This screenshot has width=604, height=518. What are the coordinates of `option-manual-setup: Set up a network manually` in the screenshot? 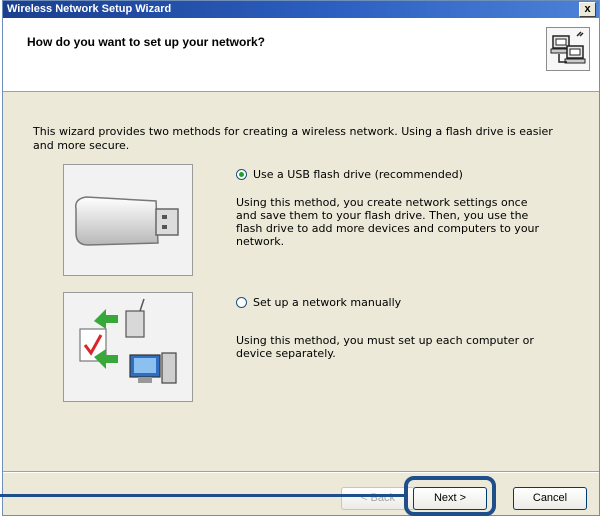 It's located at (318, 302).